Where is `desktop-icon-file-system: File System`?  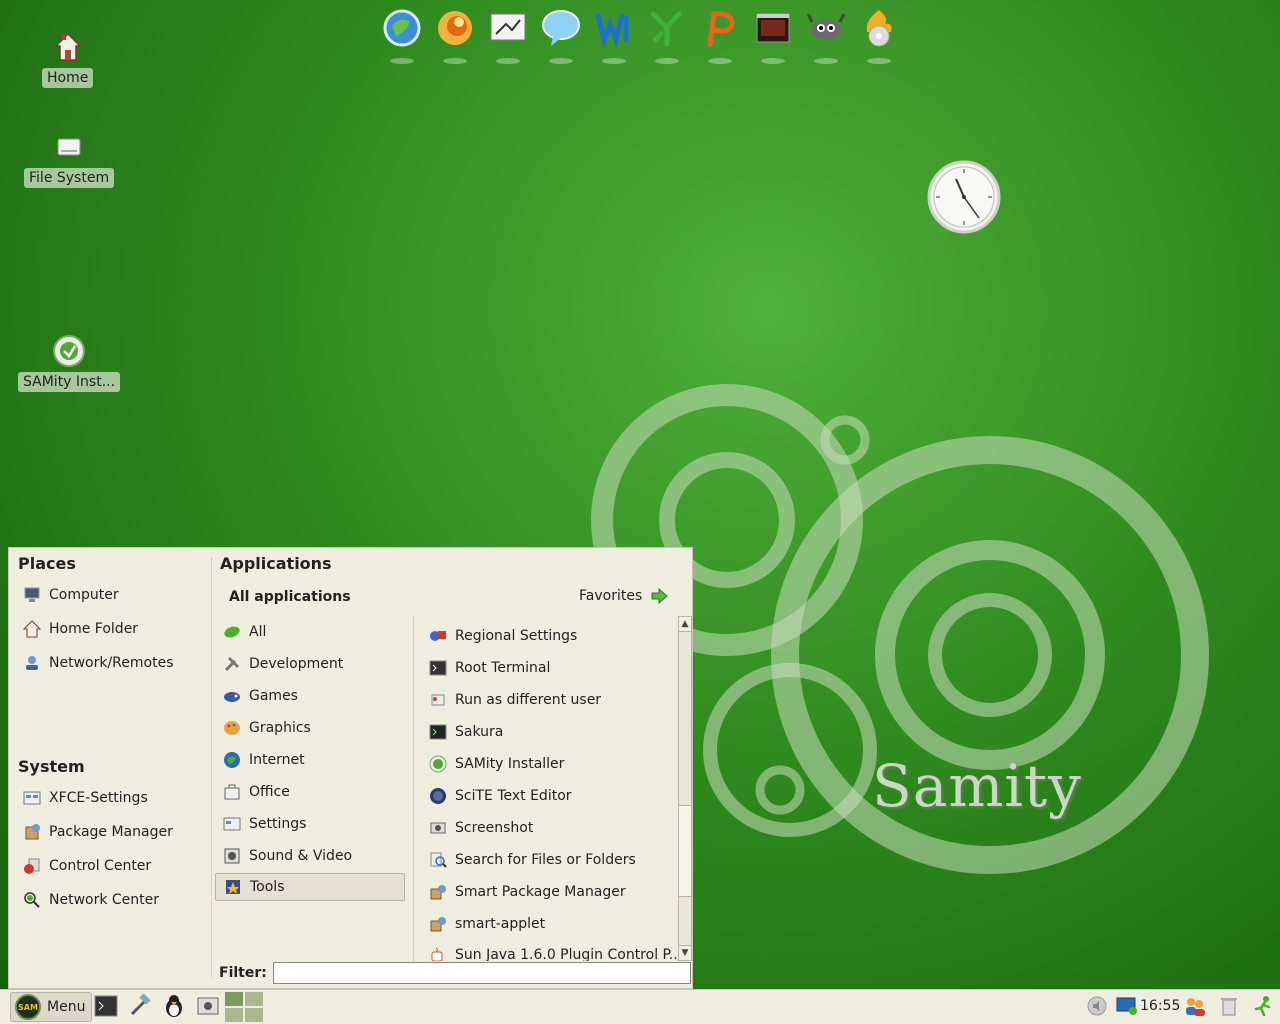
desktop-icon-file-system: File System is located at coordinates (69, 159).